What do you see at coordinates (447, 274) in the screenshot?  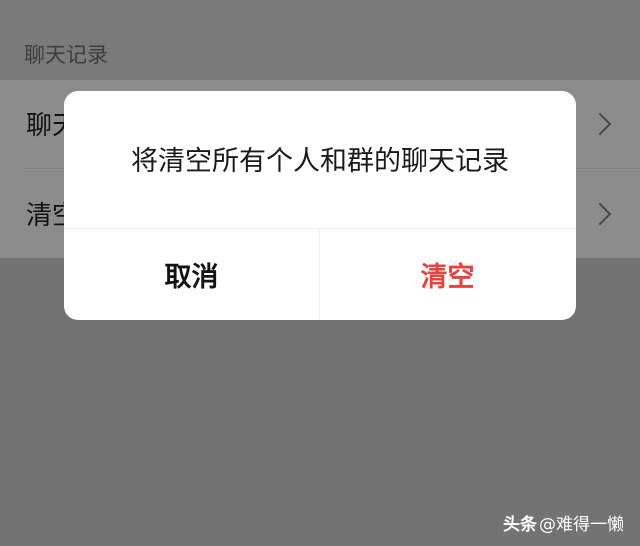 I see `clear-button: 清空` at bounding box center [447, 274].